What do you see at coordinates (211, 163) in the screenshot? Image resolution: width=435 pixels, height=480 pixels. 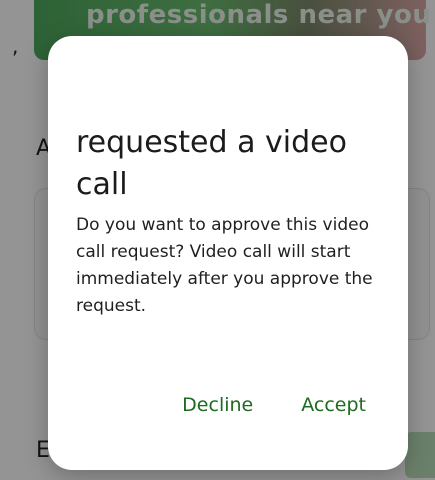 I see `dialog-title: requested a video call` at bounding box center [211, 163].